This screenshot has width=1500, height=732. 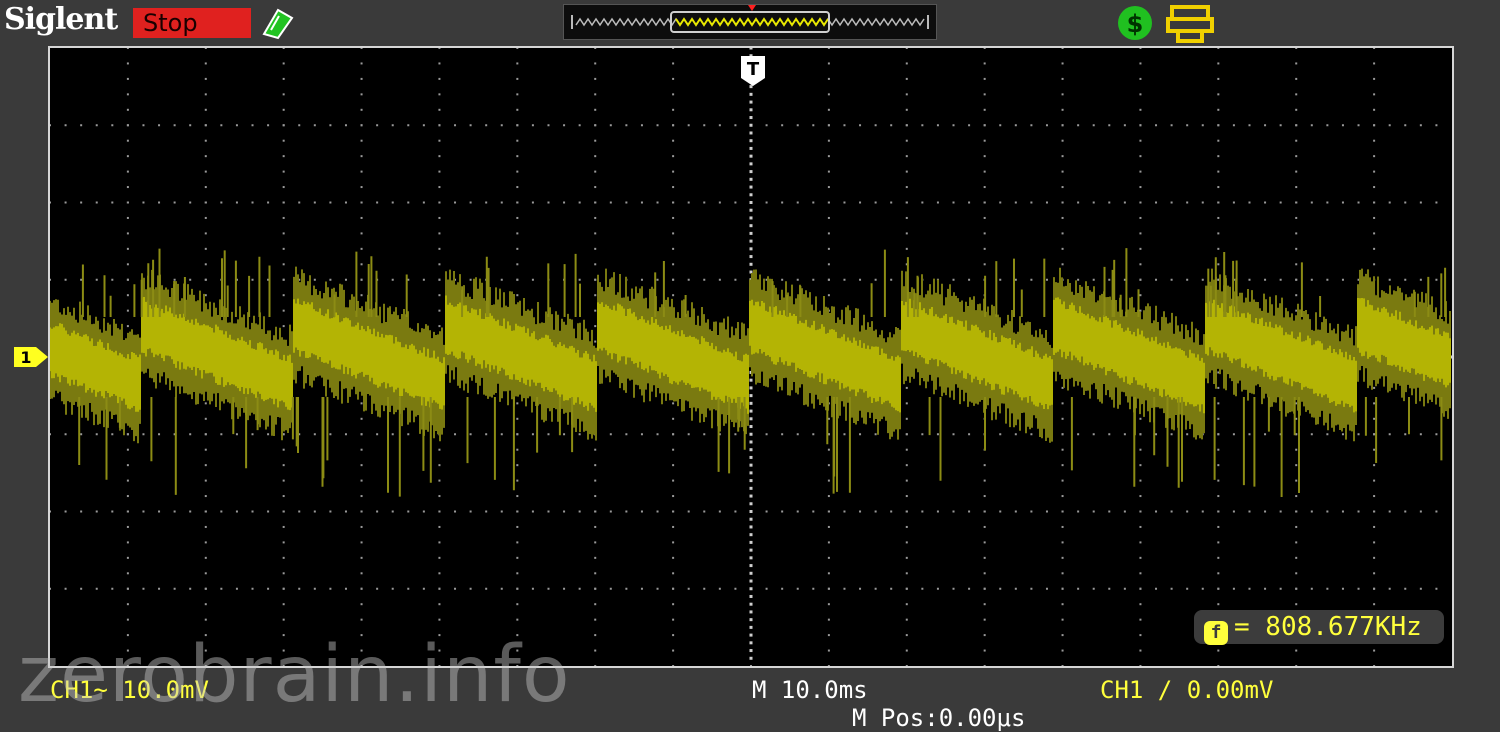 I want to click on printer-icon, so click(x=1190, y=24).